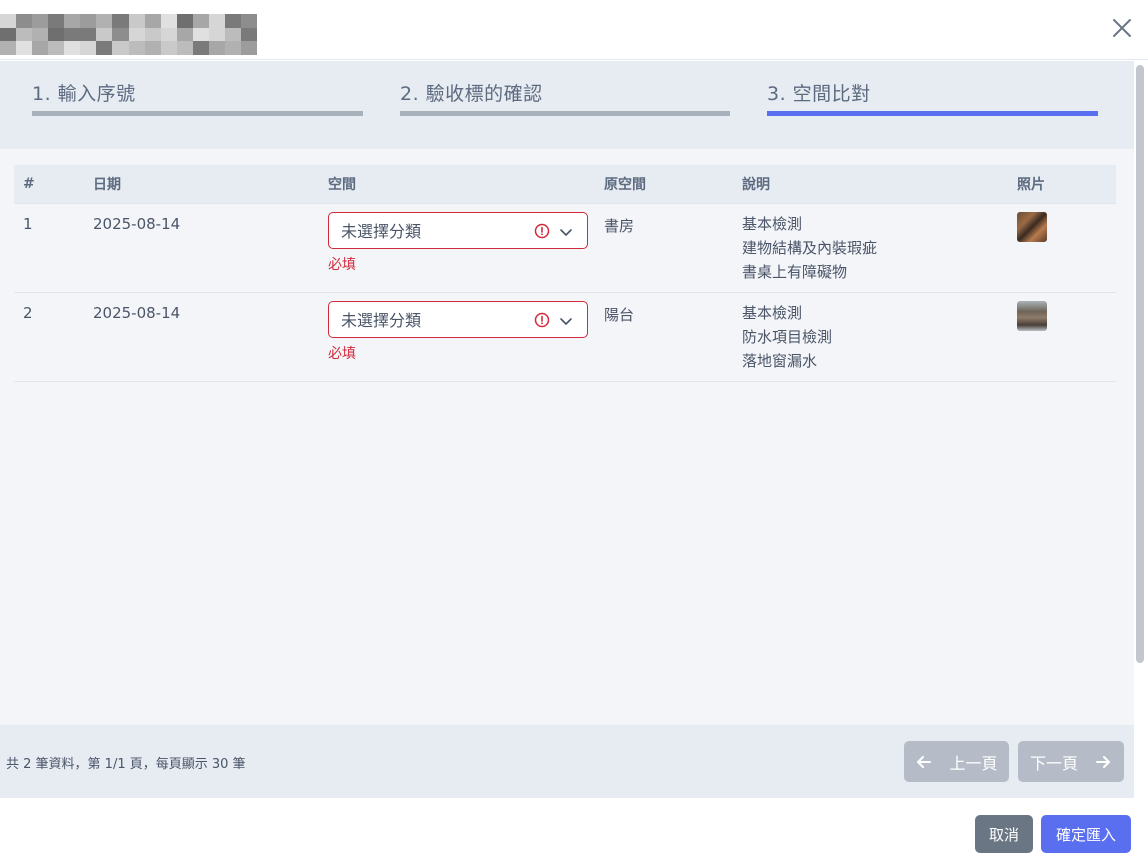  What do you see at coordinates (565, 99) in the screenshot?
I see `step-2: 2. 驗收標的確認` at bounding box center [565, 99].